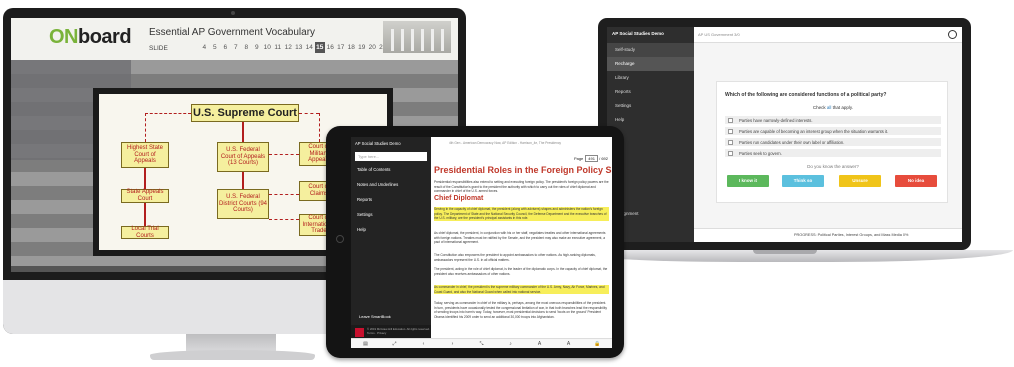 The width and height of the screenshot is (1014, 367). Describe the element at coordinates (145, 196) in the screenshot. I see `box-state-appeals: State Appeals Court` at that location.